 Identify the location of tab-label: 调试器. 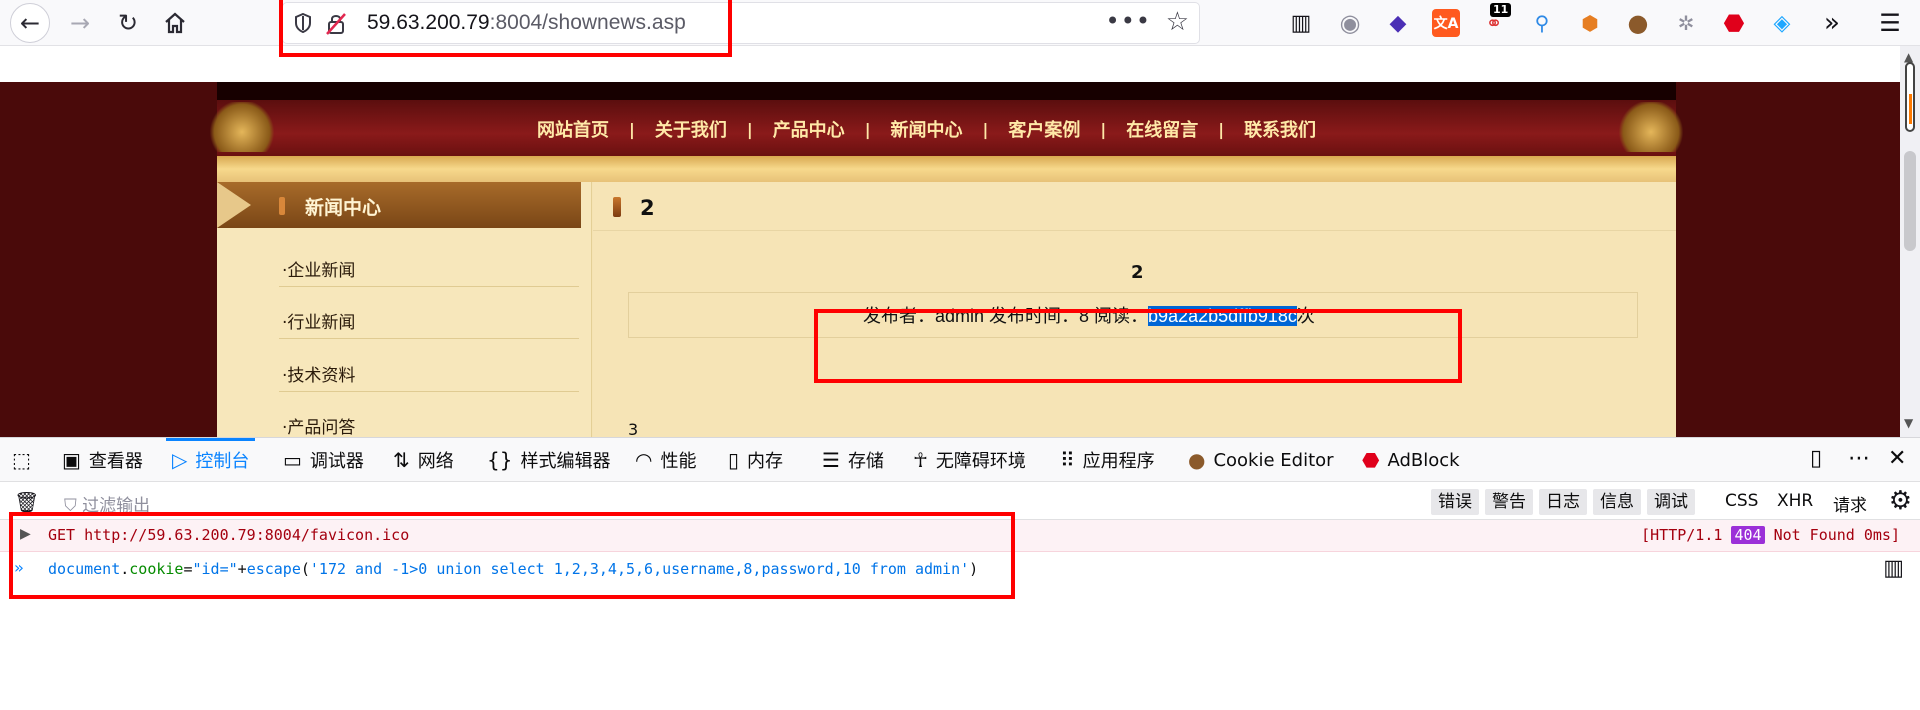
(336, 461).